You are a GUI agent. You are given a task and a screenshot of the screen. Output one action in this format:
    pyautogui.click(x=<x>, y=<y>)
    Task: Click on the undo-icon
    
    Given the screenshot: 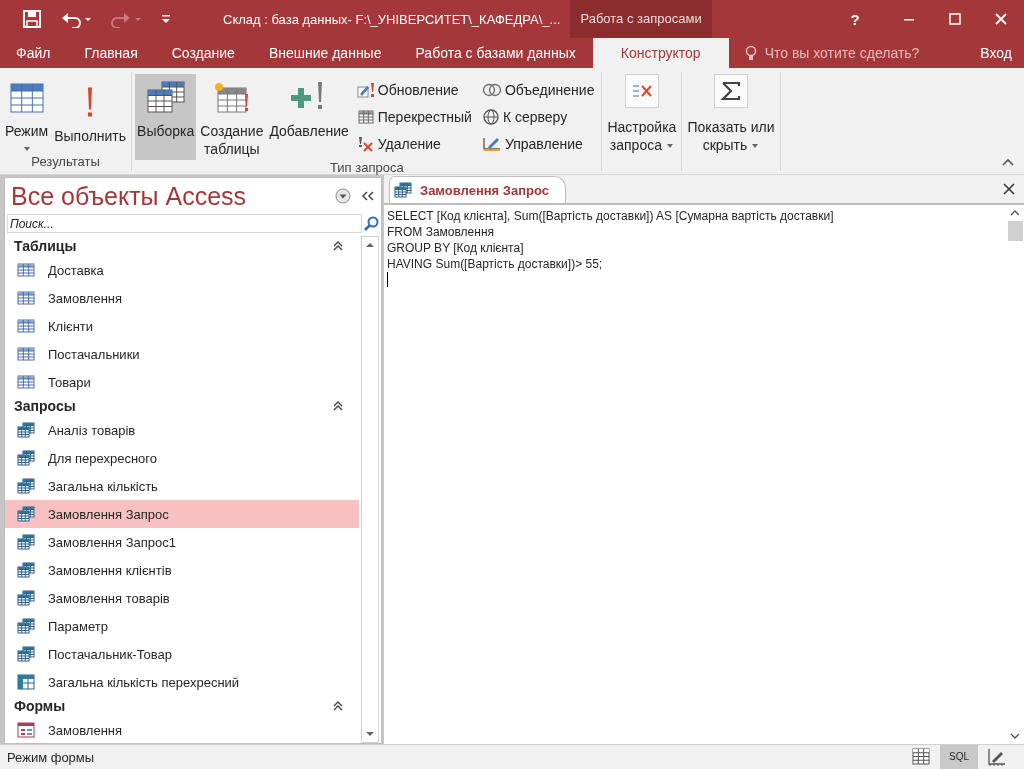 What is the action you would take?
    pyautogui.click(x=76, y=19)
    